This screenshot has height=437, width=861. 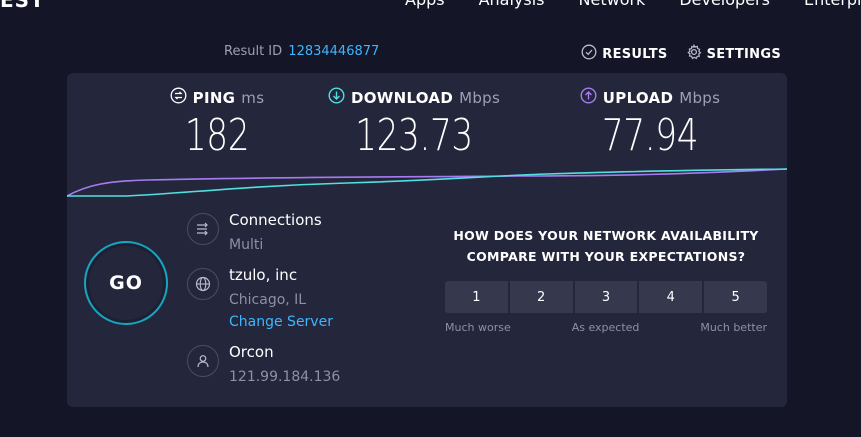 I want to click on ping-metric: PING ms 182, so click(x=217, y=124).